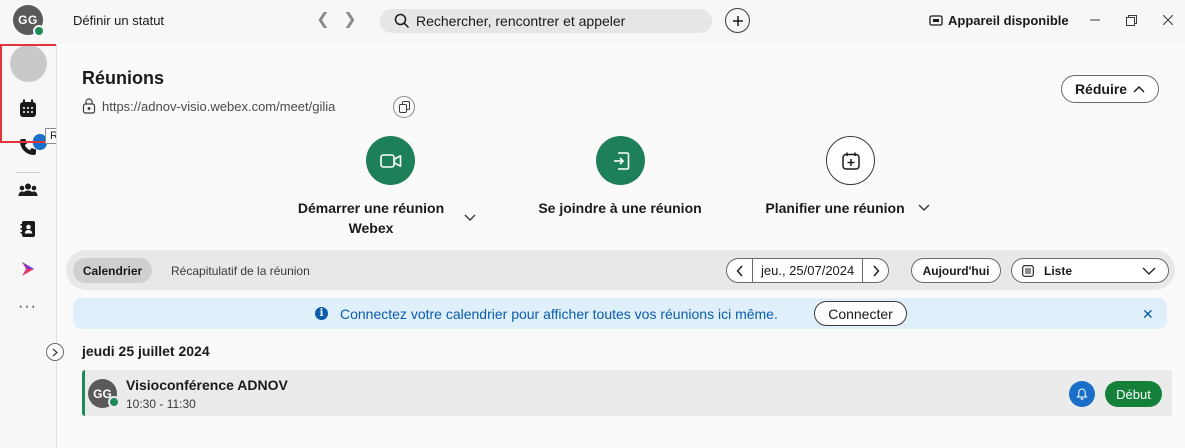 The image size is (1185, 448). I want to click on vidcast-nav, so click(28, 269).